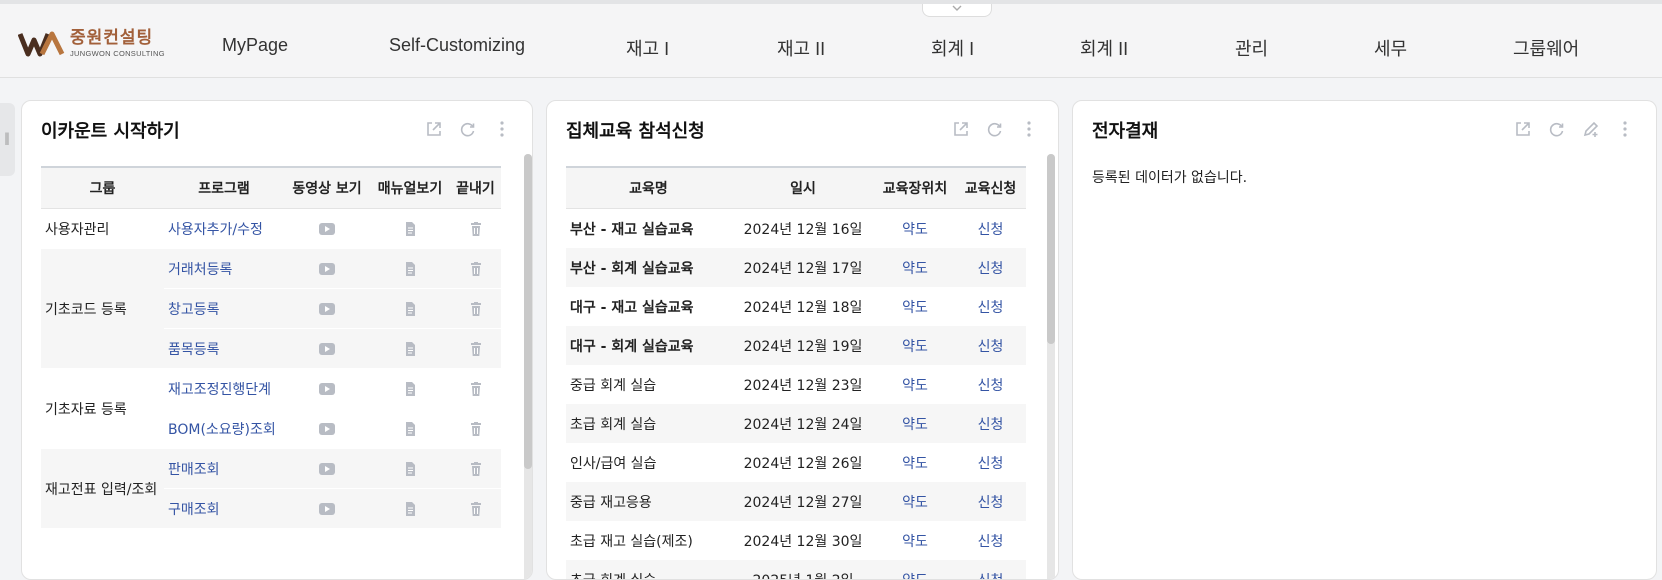  I want to click on program-link: BOM(소요량)조회, so click(224, 428).